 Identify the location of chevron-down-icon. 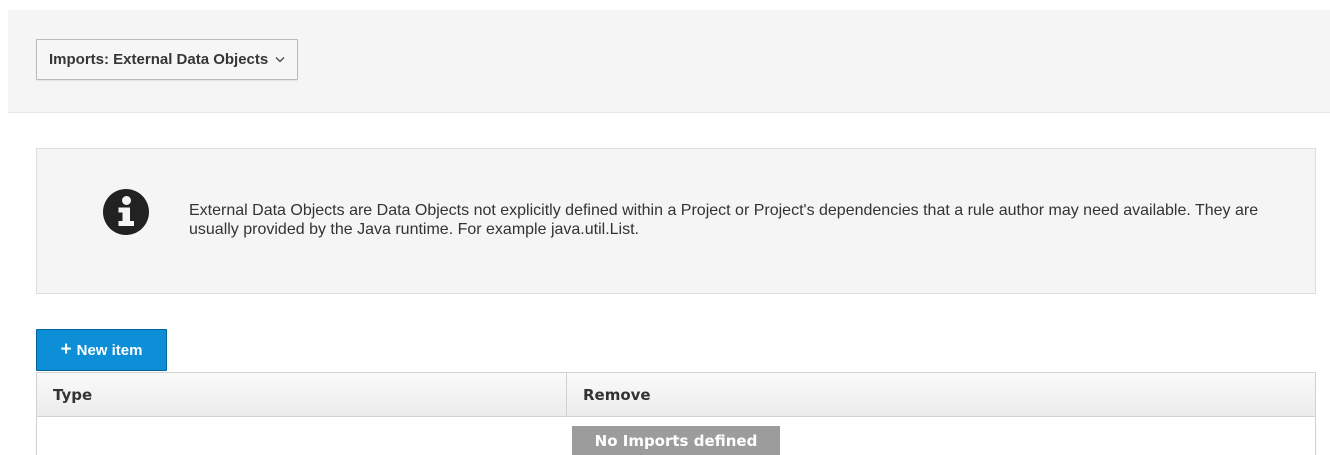
(280, 59).